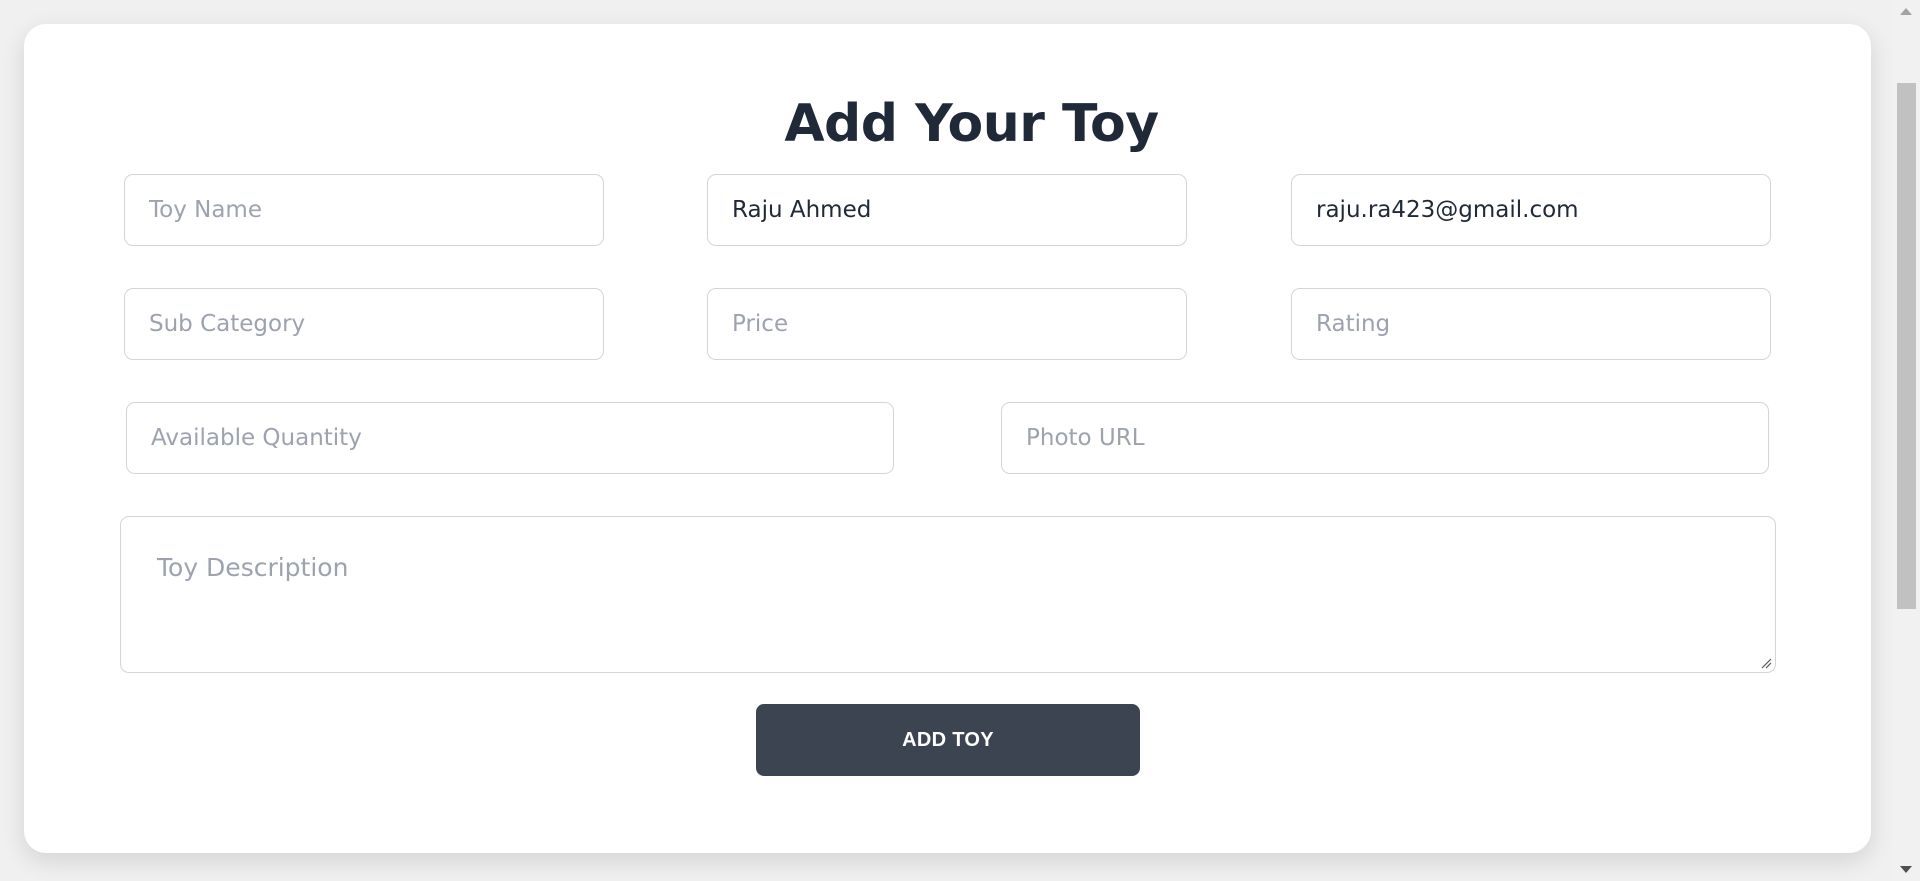  Describe the element at coordinates (1385, 438) in the screenshot. I see `photo-url-input` at that location.